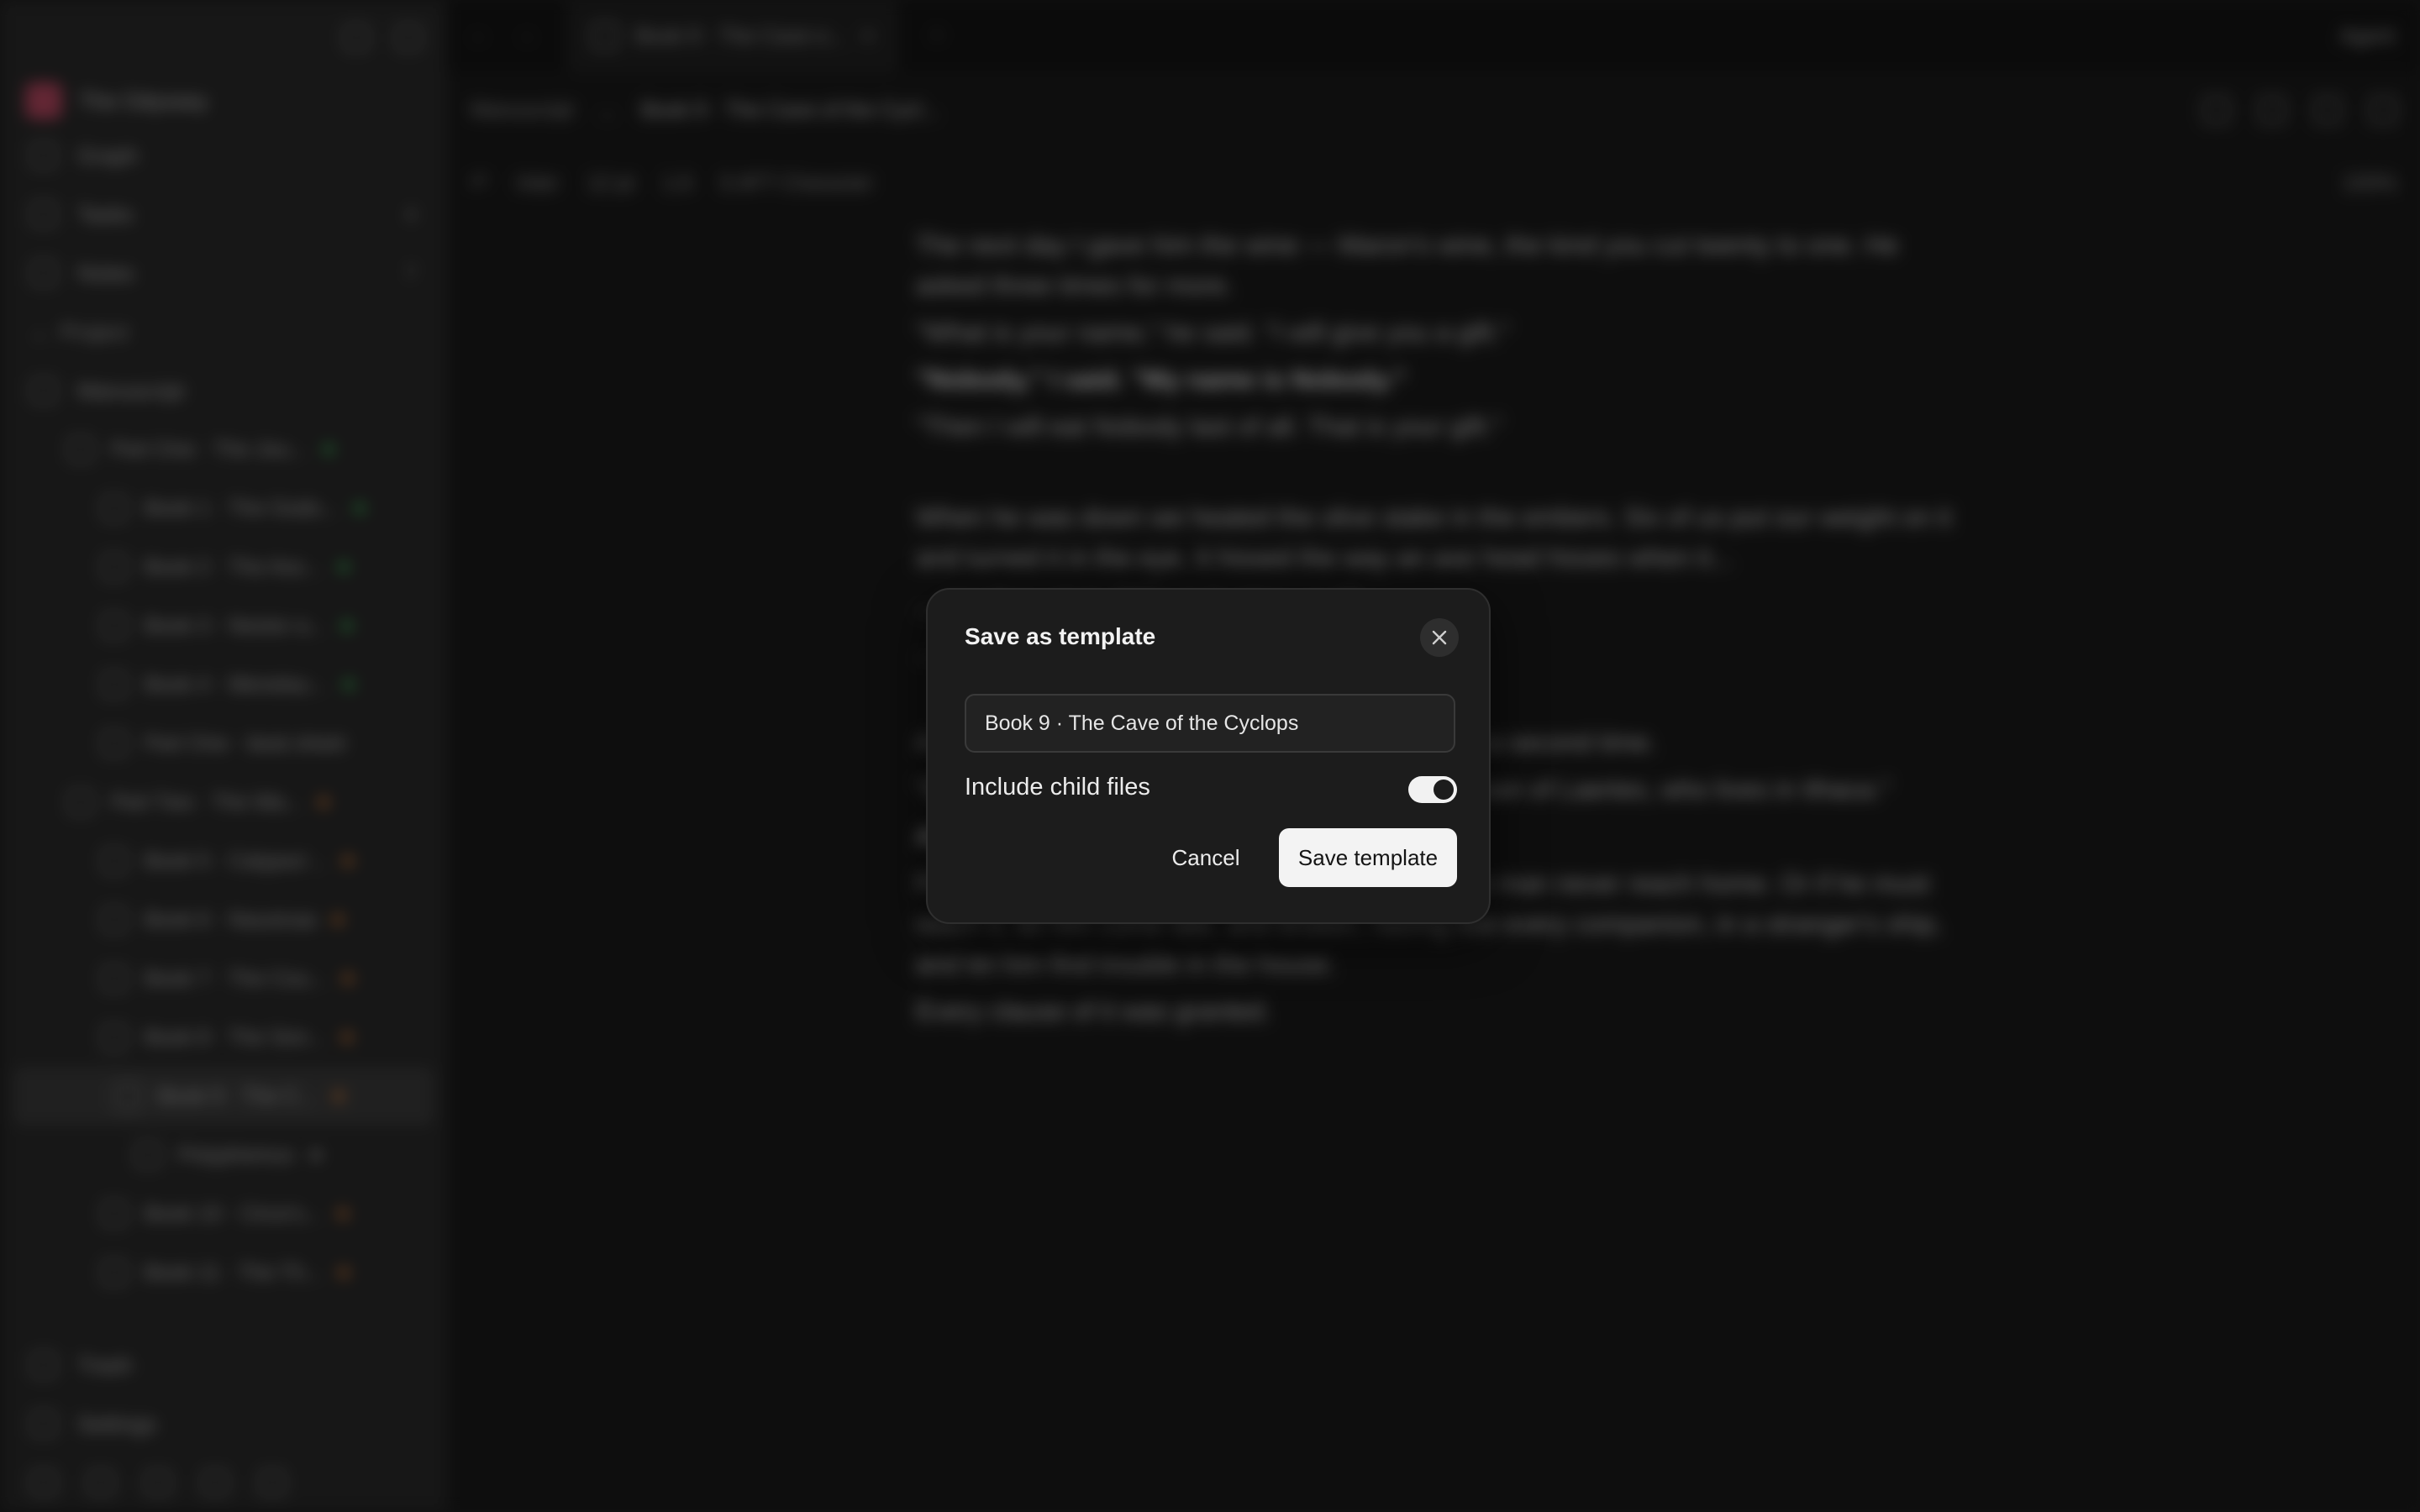  Describe the element at coordinates (1205, 857) in the screenshot. I see `cancel-button: Cancel` at that location.